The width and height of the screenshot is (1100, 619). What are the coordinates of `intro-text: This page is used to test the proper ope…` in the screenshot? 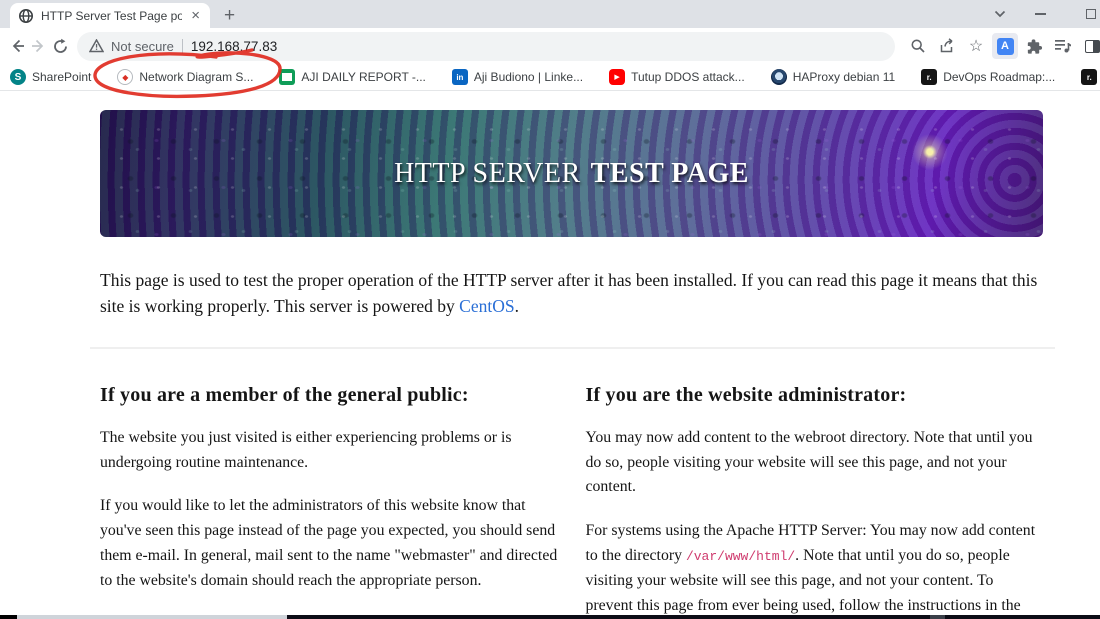 It's located at (569, 293).